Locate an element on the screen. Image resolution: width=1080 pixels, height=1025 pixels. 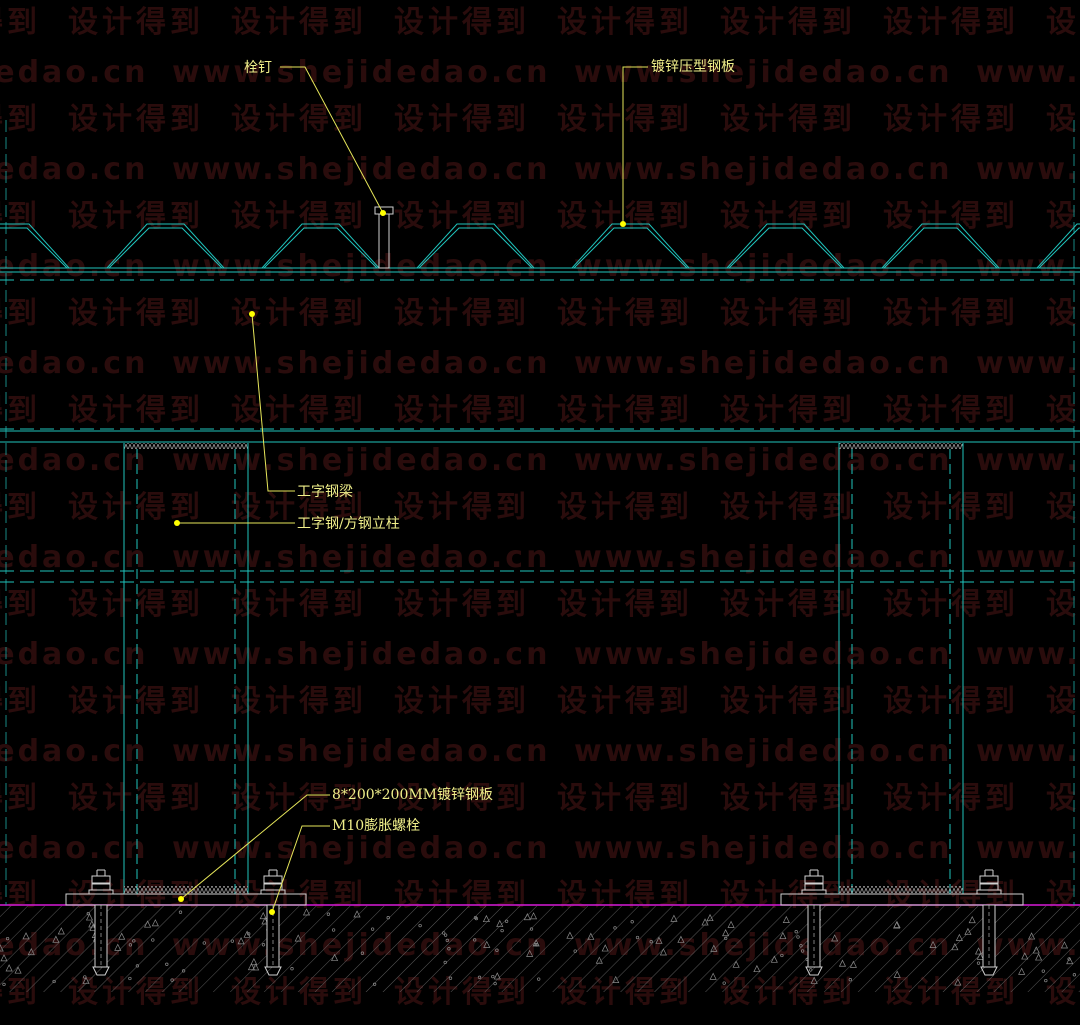
label-deck-plate: 镀锌压型钢板 is located at coordinates (693, 66).